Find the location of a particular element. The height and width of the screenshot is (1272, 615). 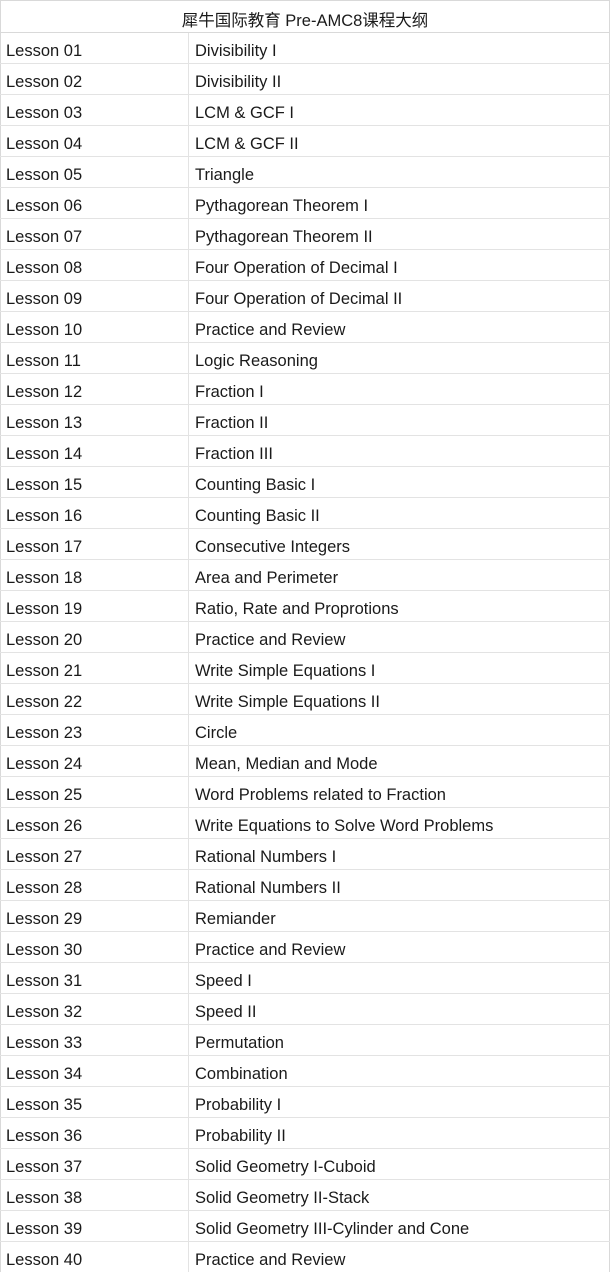

table-row: Lesson 19Ratio, Rate and Proprotions is located at coordinates (305, 606).